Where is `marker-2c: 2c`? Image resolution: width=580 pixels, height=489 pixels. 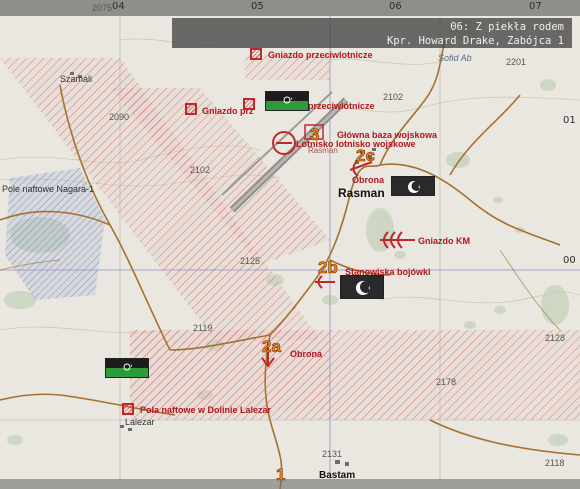 marker-2c: 2c is located at coordinates (366, 156).